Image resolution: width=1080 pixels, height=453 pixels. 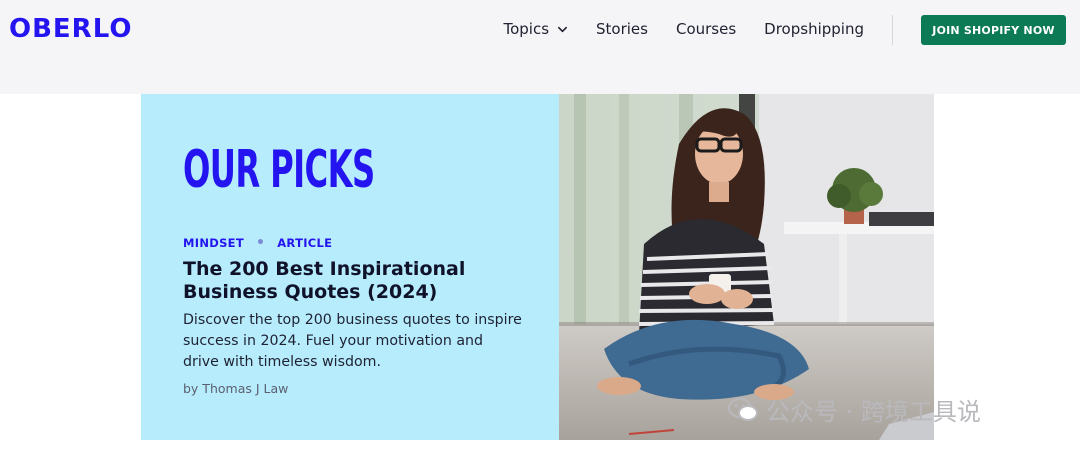 I want to click on main-nav: Topics Stories Courses Dropshipping, so click(x=683, y=29).